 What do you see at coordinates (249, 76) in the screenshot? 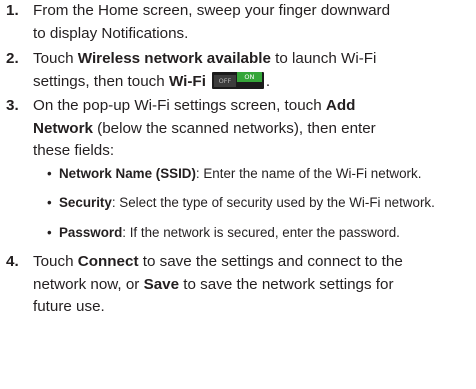
I see `toggle-on-label: ON` at bounding box center [249, 76].